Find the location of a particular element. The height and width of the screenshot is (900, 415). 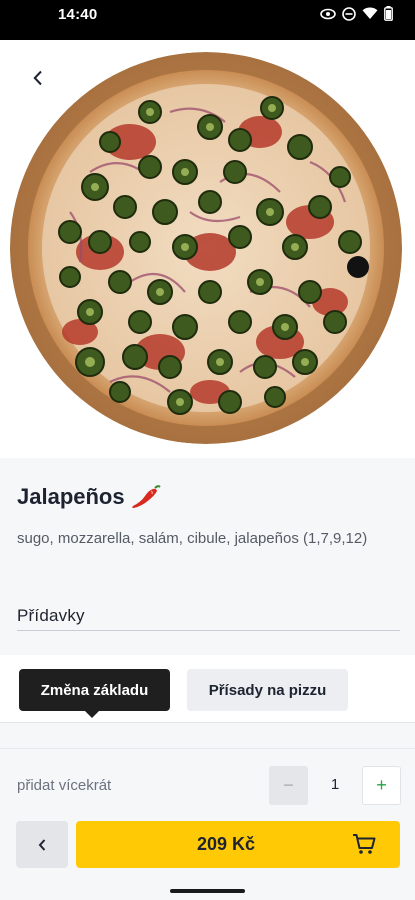

title-row: Jalapeños is located at coordinates (89, 497).